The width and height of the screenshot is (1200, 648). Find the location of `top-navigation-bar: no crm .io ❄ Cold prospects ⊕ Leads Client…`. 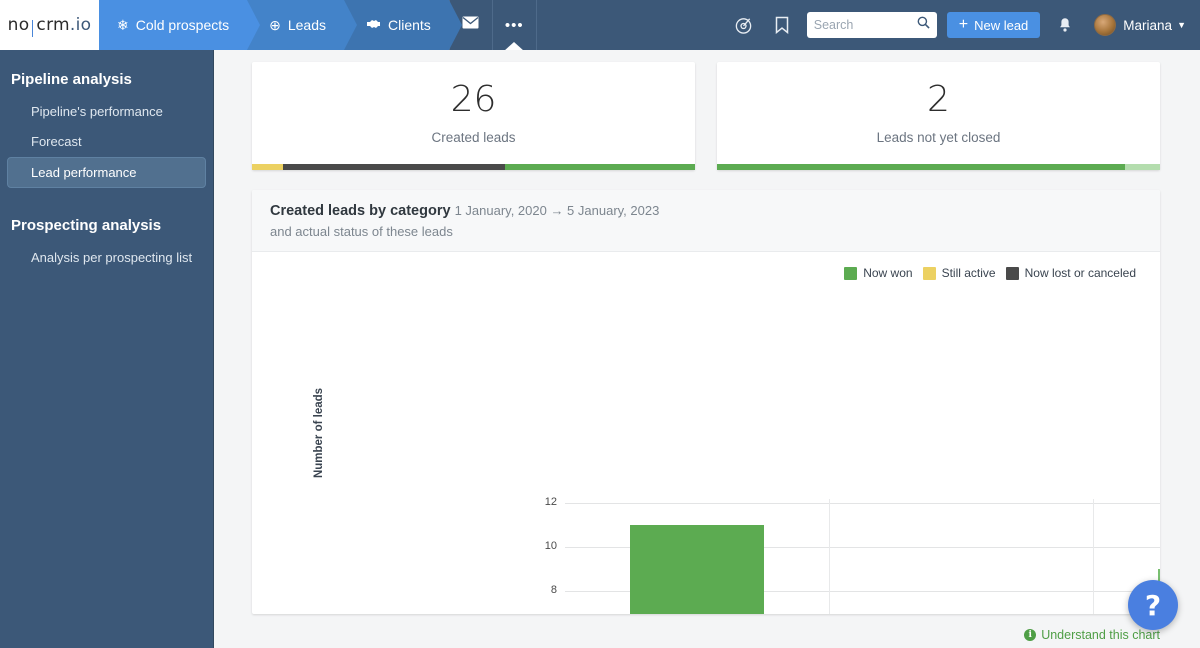

top-navigation-bar: no crm .io ❄ Cold prospects ⊕ Leads Client… is located at coordinates (600, 25).